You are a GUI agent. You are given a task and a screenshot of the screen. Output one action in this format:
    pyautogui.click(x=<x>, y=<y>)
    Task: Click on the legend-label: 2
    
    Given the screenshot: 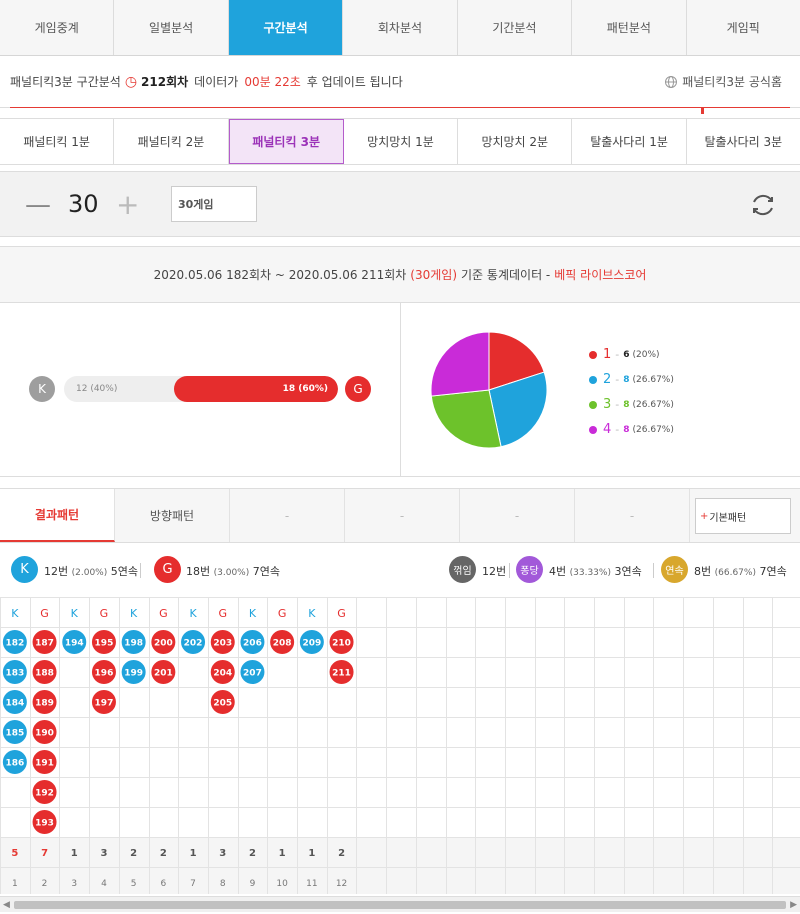 What is the action you would take?
    pyautogui.click(x=607, y=379)
    